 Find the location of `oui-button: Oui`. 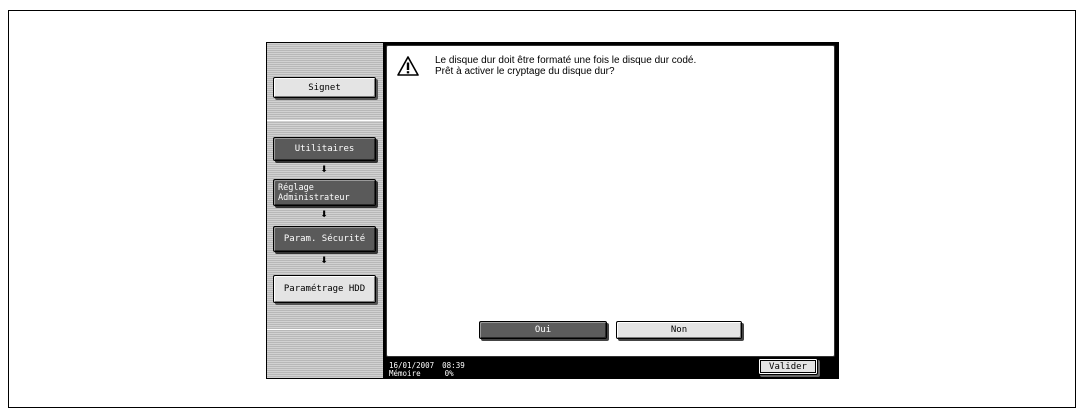

oui-button: Oui is located at coordinates (543, 330).